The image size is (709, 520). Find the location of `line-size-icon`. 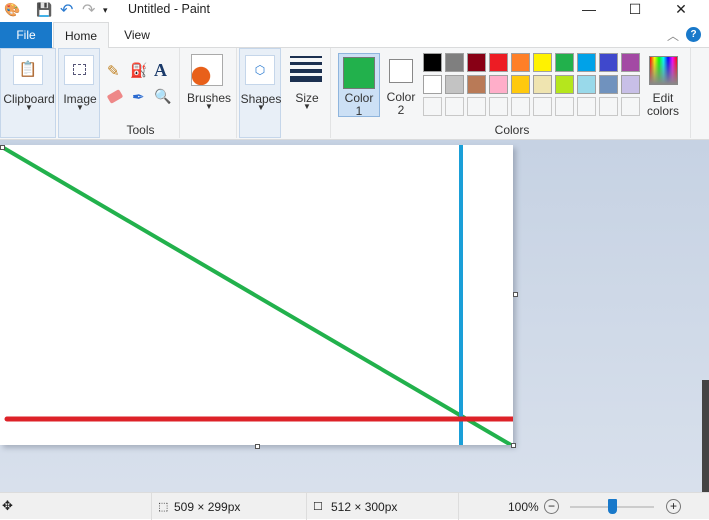

line-size-icon is located at coordinates (306, 69).